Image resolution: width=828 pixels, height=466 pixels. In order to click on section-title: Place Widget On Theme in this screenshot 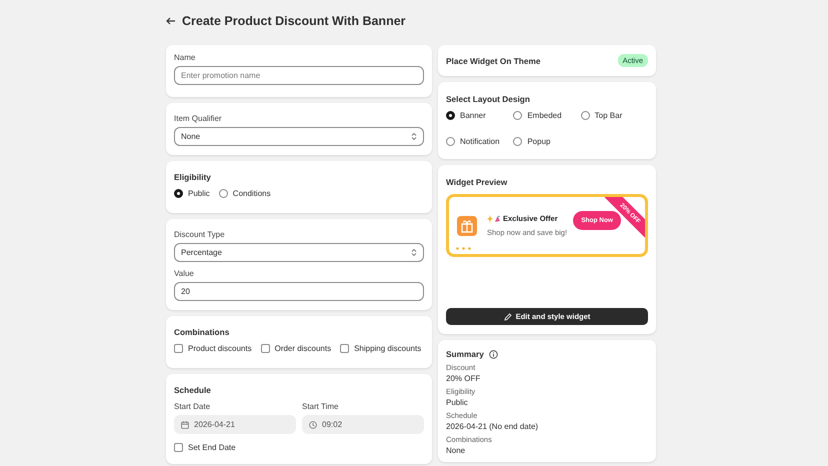, I will do `click(493, 61)`.